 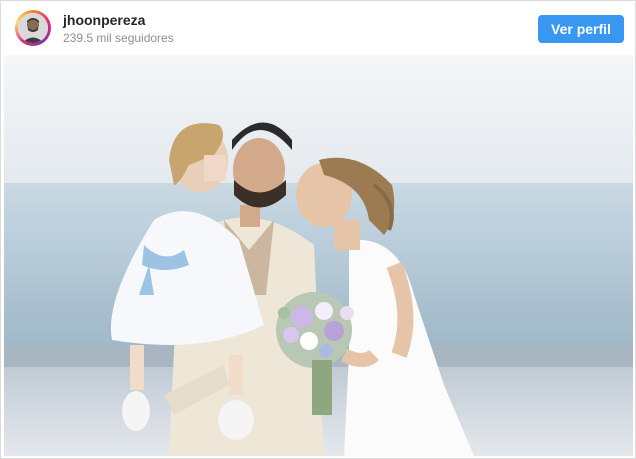 I want to click on avatar-icon, so click(x=33, y=28).